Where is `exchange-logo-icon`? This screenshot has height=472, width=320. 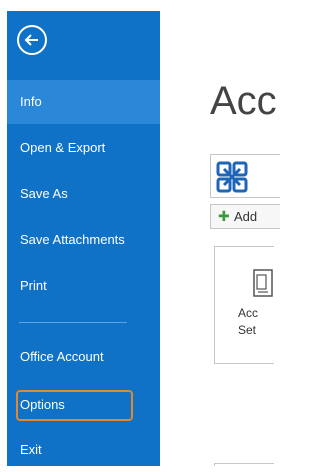 exchange-logo-icon is located at coordinates (232, 177).